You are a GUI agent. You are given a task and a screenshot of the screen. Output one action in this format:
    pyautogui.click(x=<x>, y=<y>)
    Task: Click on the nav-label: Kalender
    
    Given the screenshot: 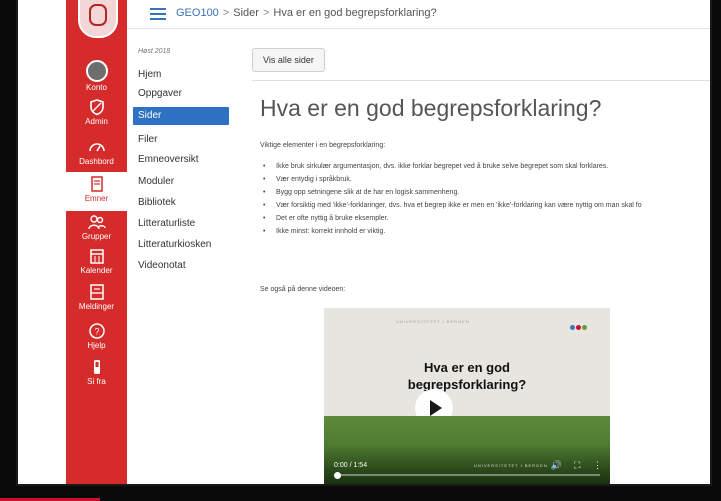 What is the action you would take?
    pyautogui.click(x=96, y=270)
    